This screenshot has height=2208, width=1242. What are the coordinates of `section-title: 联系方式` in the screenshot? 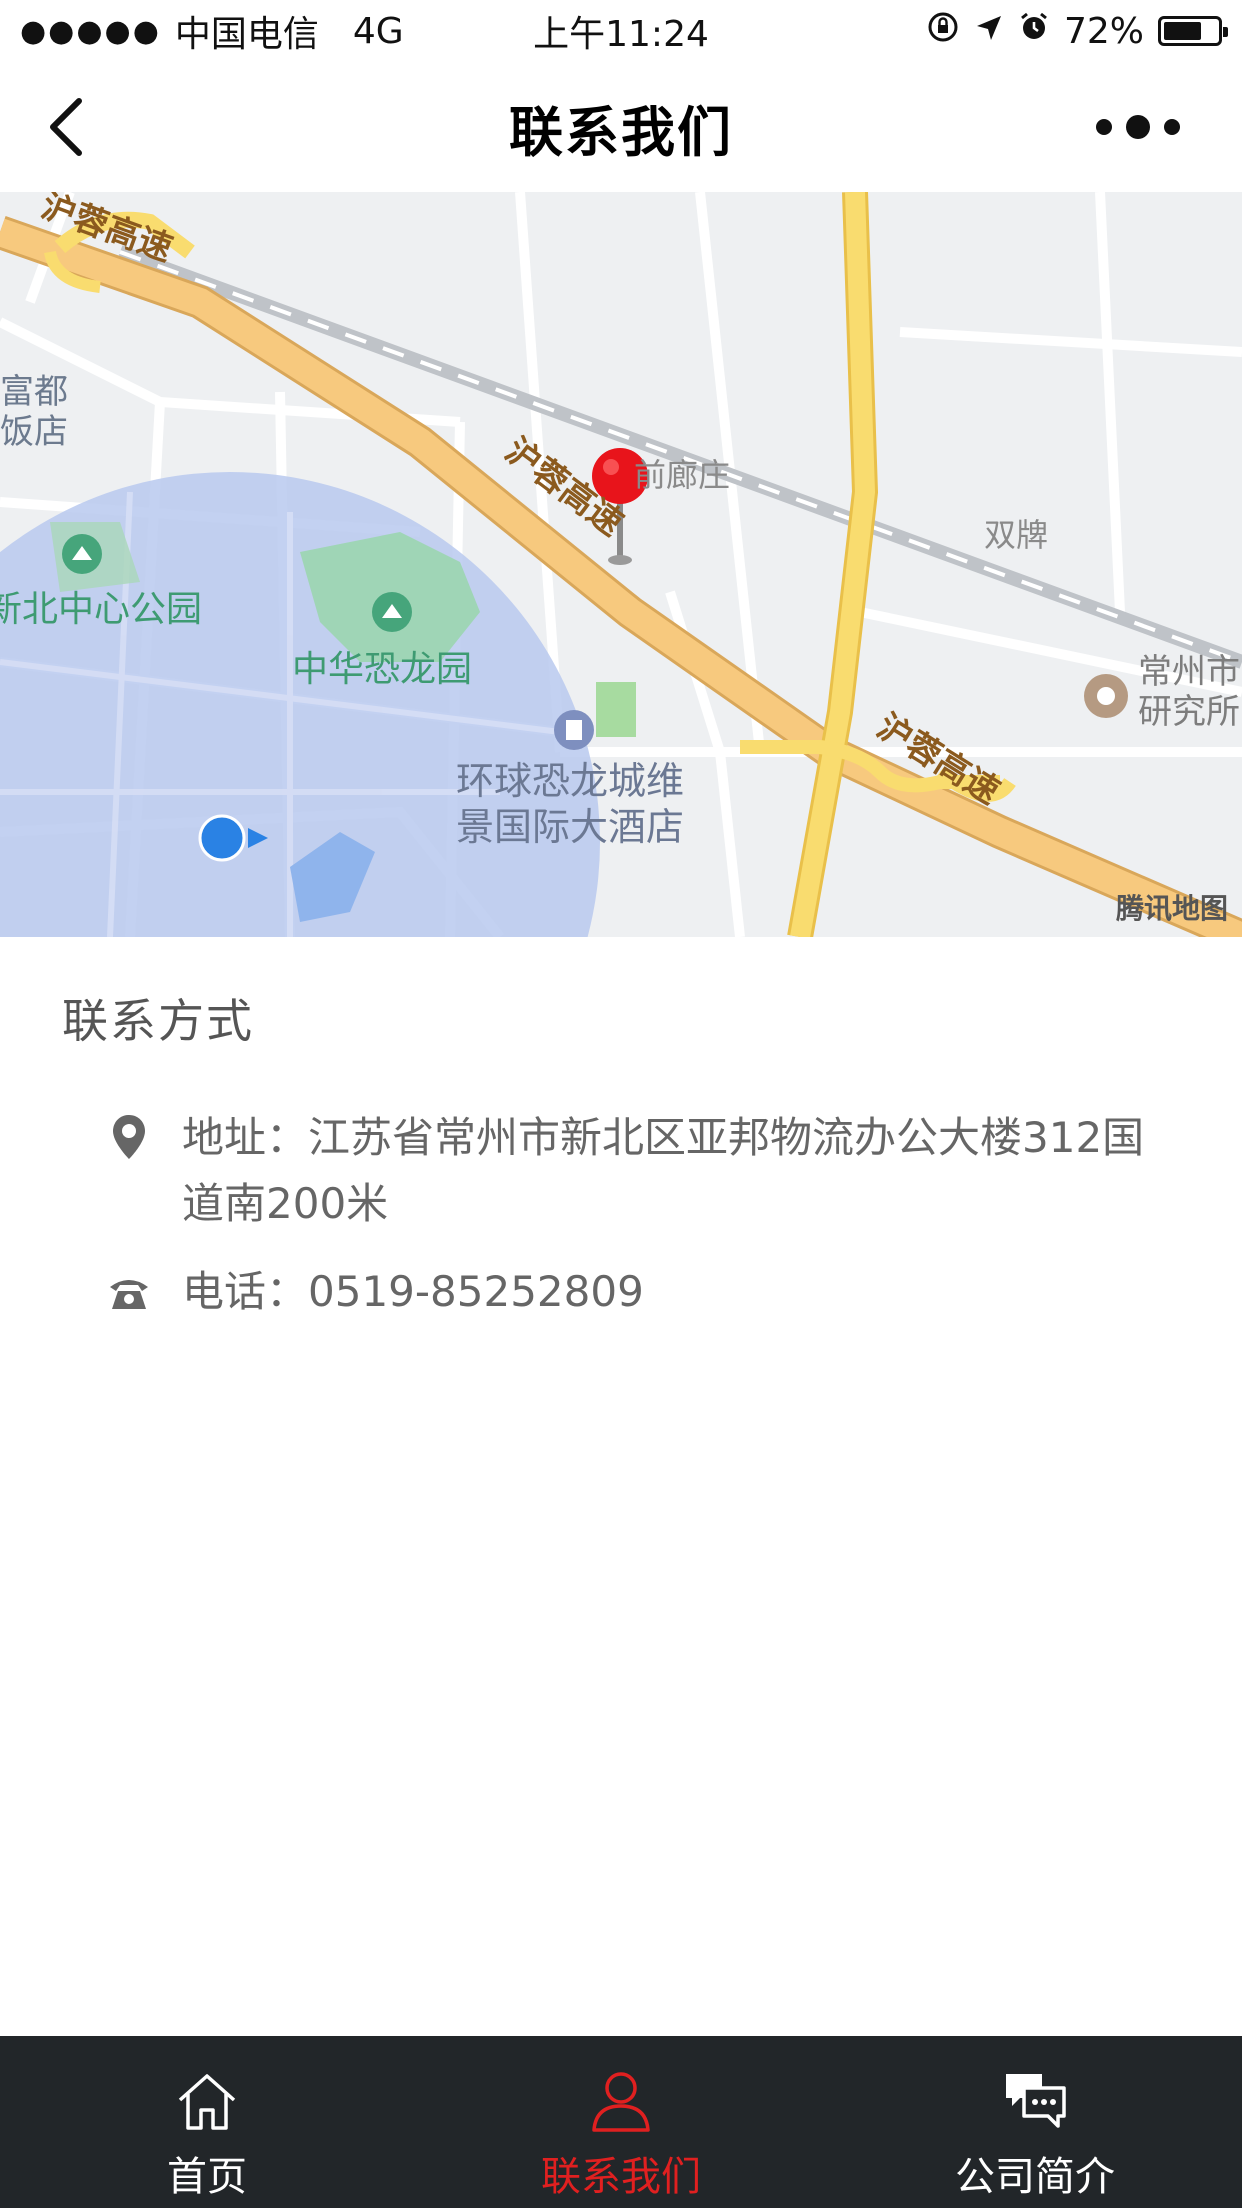 It's located at (158, 1021).